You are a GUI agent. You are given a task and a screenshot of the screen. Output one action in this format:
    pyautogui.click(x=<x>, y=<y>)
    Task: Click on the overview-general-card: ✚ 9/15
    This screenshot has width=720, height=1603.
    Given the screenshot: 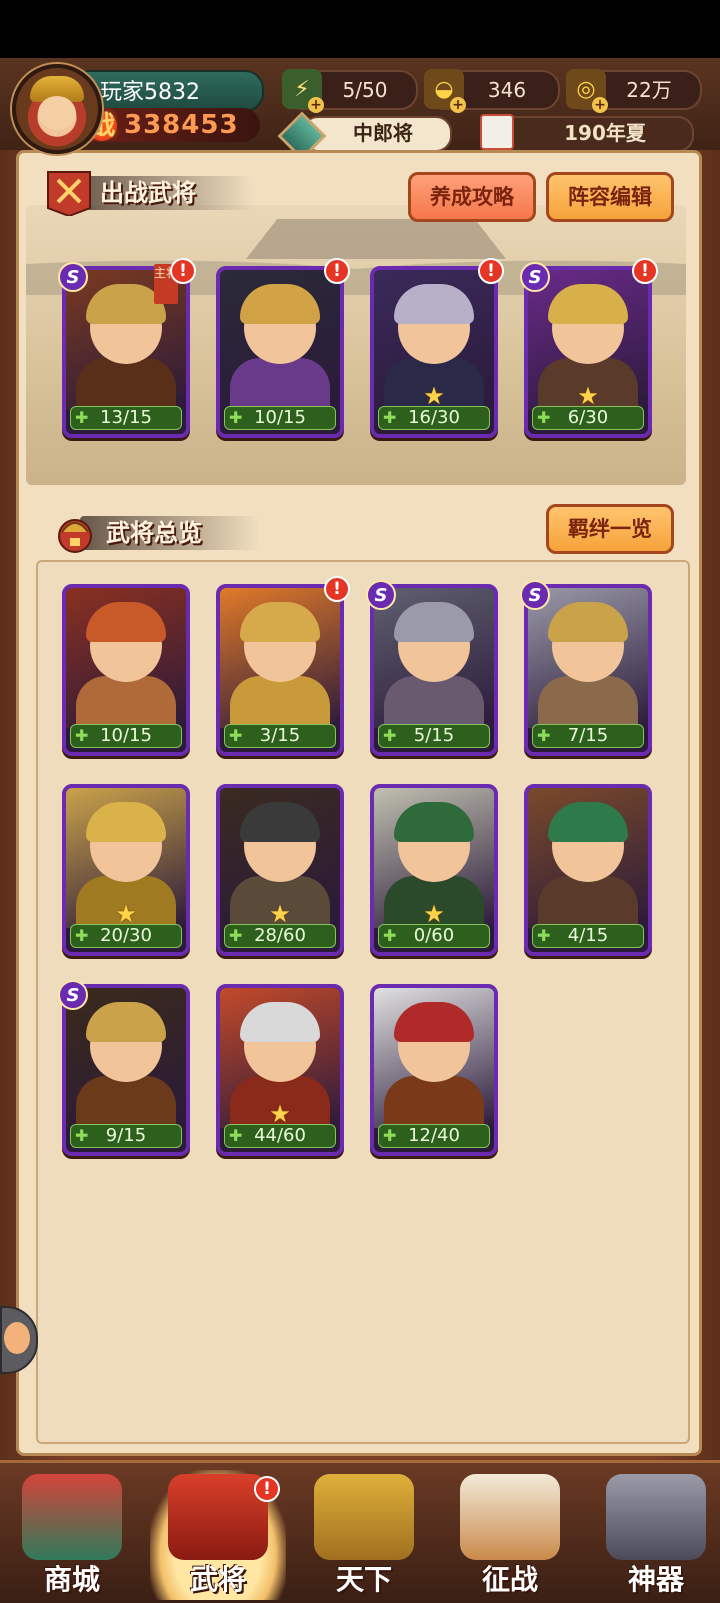 What is the action you would take?
    pyautogui.click(x=126, y=1070)
    